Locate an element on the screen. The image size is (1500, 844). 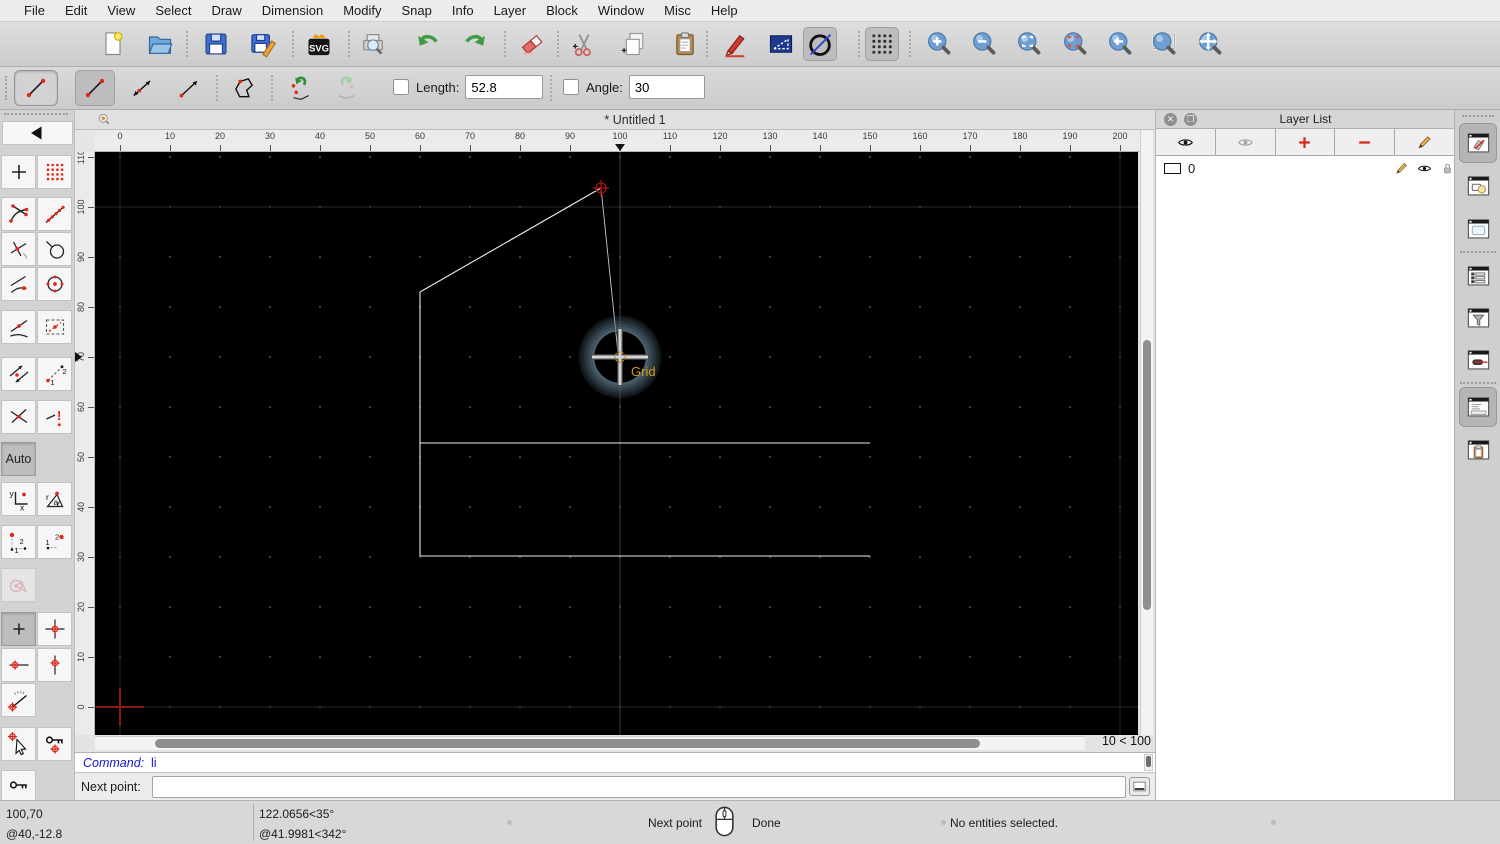
protractor-button is located at coordinates (18, 700).